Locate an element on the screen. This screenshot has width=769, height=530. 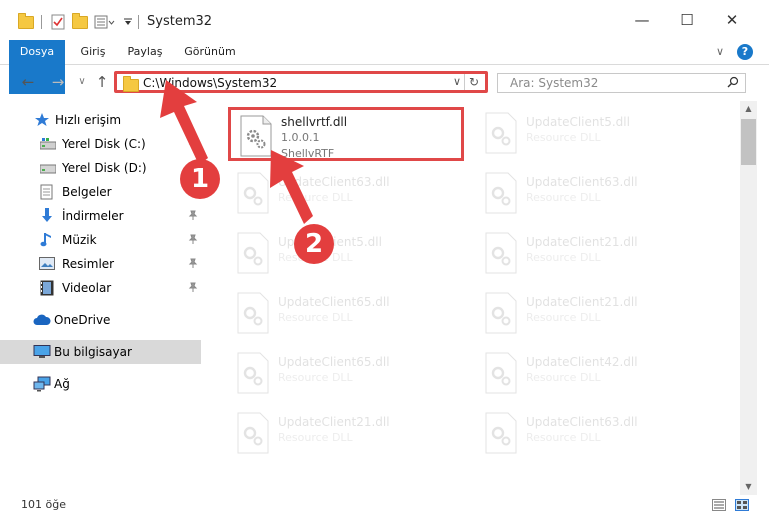
file-item: UpdateClient42.dll Resource DLL is located at coordinates (594, 374).